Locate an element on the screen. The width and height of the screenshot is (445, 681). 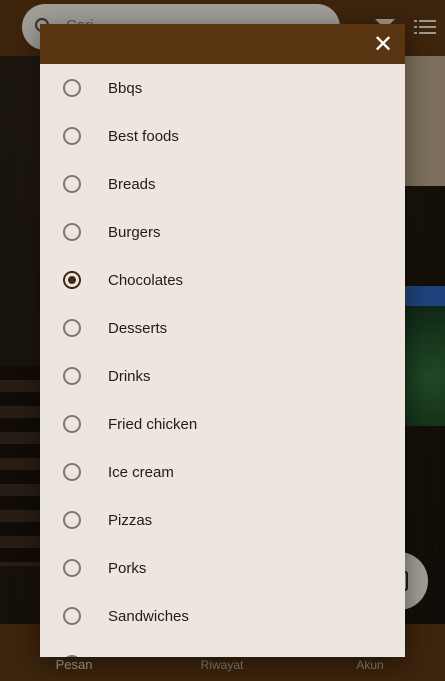
category-option: Bbqs is located at coordinates (222, 88).